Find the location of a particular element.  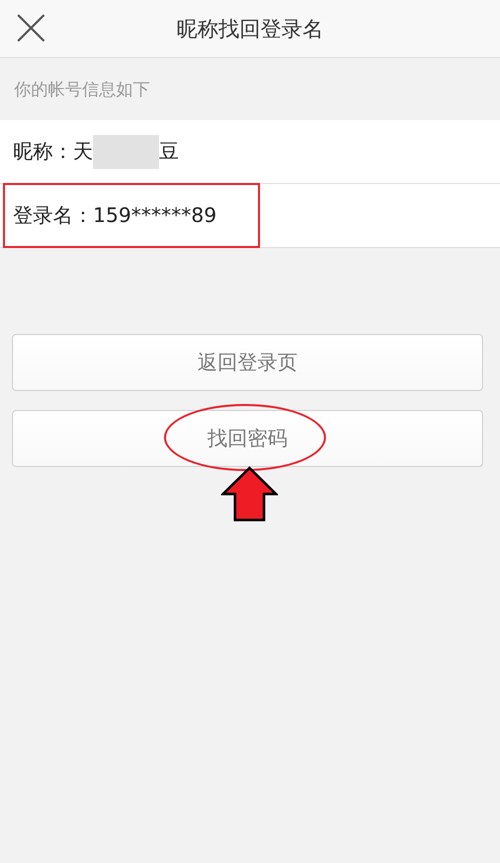

info-text: 昵称：天 is located at coordinates (53, 151).